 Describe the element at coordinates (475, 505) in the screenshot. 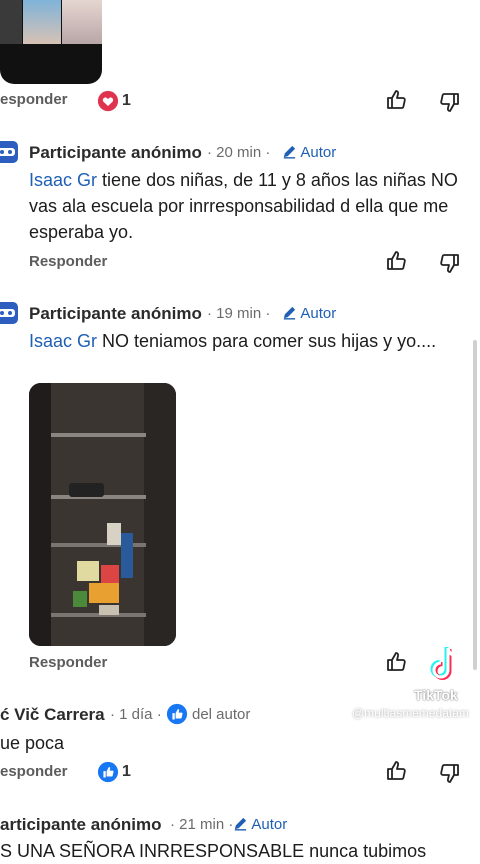

I see `scrollbar` at that location.